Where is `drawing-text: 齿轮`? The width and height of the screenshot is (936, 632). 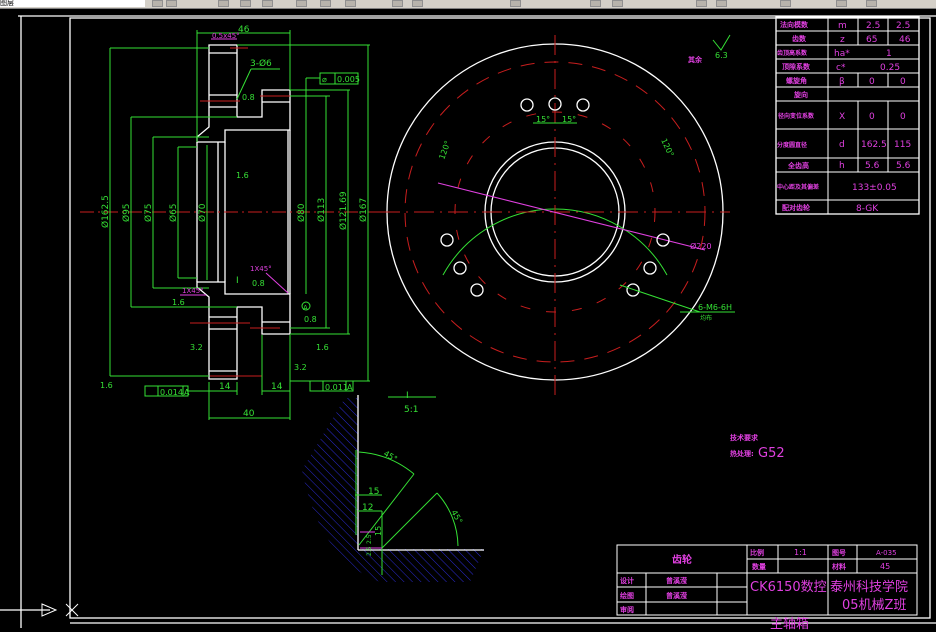
drawing-text: 齿轮 is located at coordinates (682, 559).